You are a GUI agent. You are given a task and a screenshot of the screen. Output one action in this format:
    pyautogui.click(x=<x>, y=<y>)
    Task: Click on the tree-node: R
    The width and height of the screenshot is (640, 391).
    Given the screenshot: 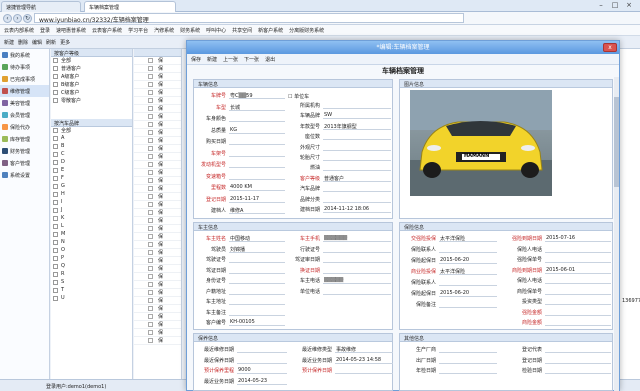 What is the action you would take?
    pyautogui.click(x=91, y=275)
    